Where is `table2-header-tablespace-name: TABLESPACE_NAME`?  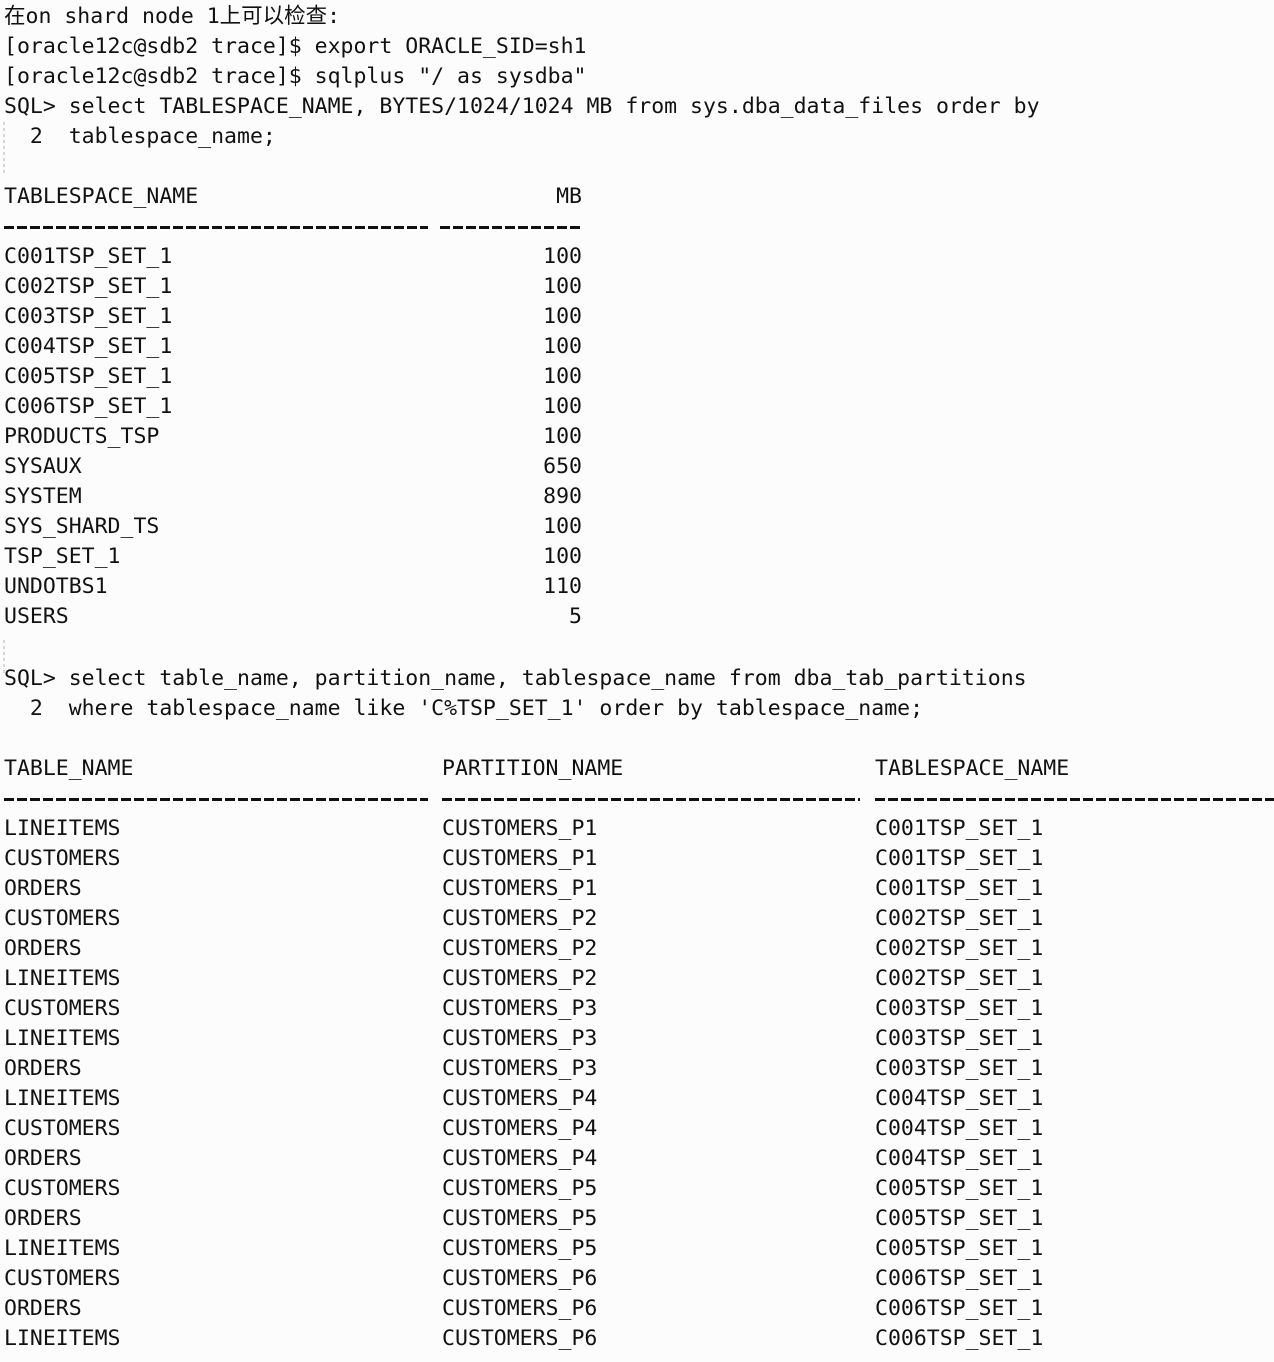
table2-header-tablespace-name: TABLESPACE_NAME is located at coordinates (972, 768).